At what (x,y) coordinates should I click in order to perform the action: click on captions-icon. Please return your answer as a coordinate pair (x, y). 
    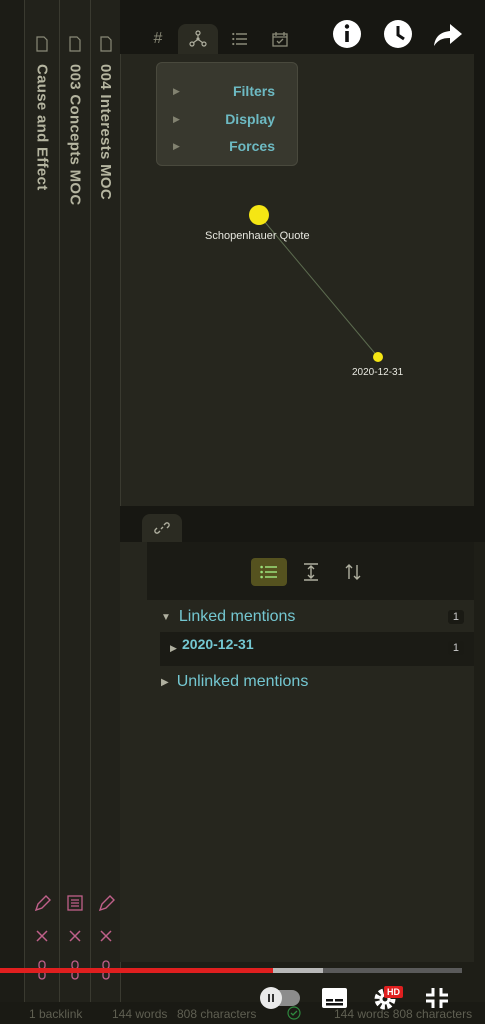
    Looking at the image, I should click on (334, 998).